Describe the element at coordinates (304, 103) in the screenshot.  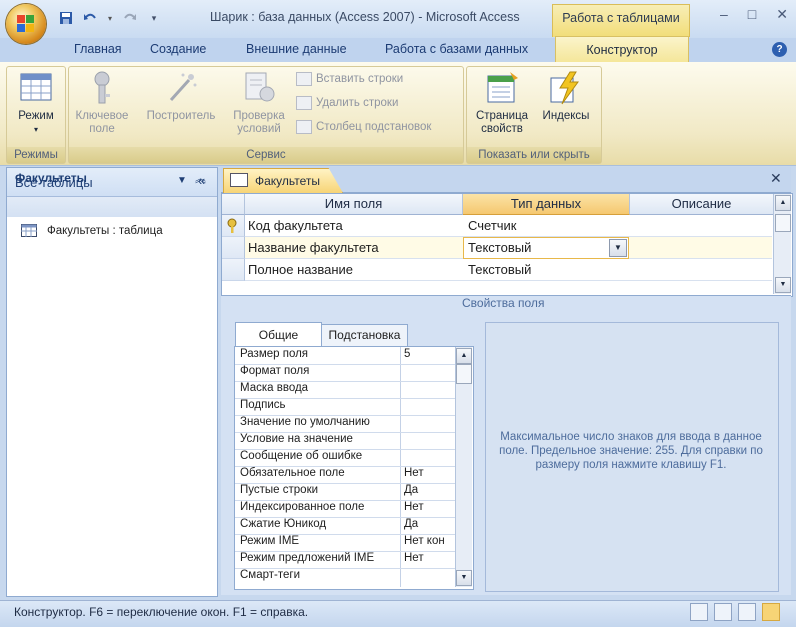
I see `delete-rows-icon` at that location.